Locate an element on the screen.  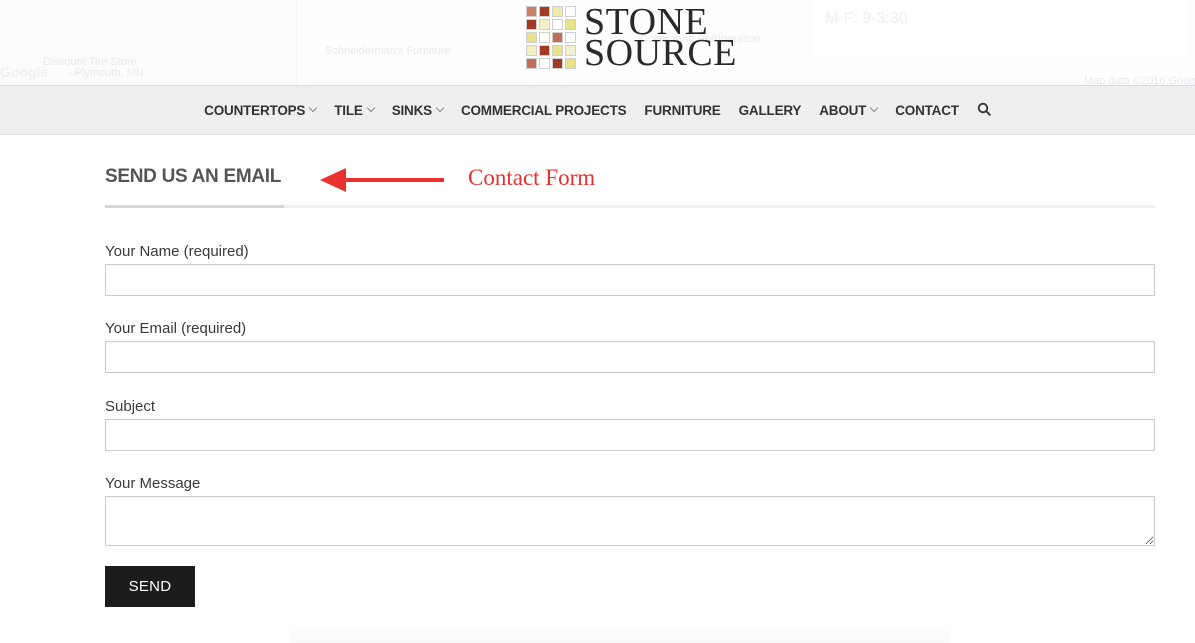
map-place-label: Schneiderman's Furniture is located at coordinates (388, 51).